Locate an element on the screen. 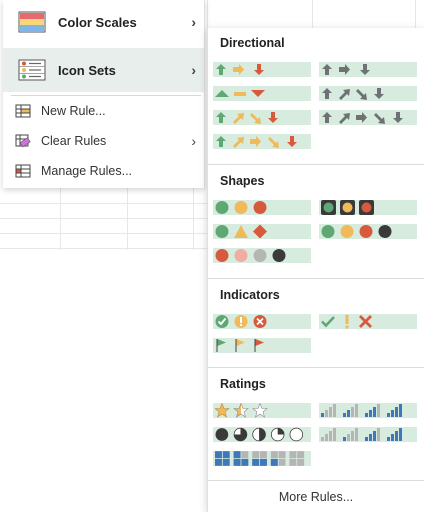 The height and width of the screenshot is (512, 424). manage-rules-icon is located at coordinates (23, 171).